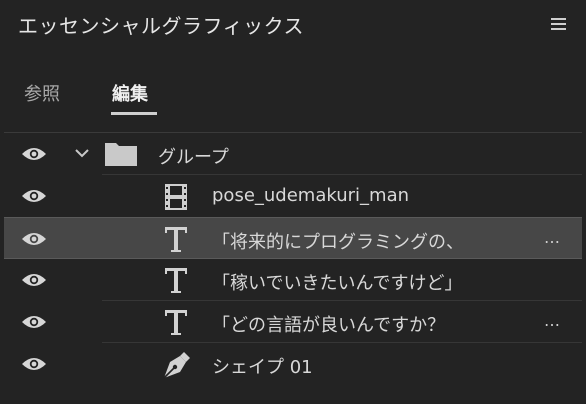  Describe the element at coordinates (293, 93) in the screenshot. I see `tab-bar: 参照 編集` at that location.